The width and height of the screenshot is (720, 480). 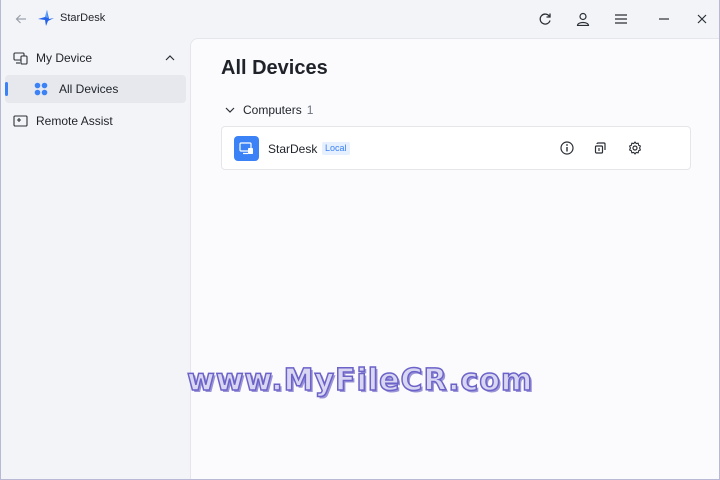 What do you see at coordinates (95, 58) in the screenshot?
I see `sidebar-item-my-device: My Device` at bounding box center [95, 58].